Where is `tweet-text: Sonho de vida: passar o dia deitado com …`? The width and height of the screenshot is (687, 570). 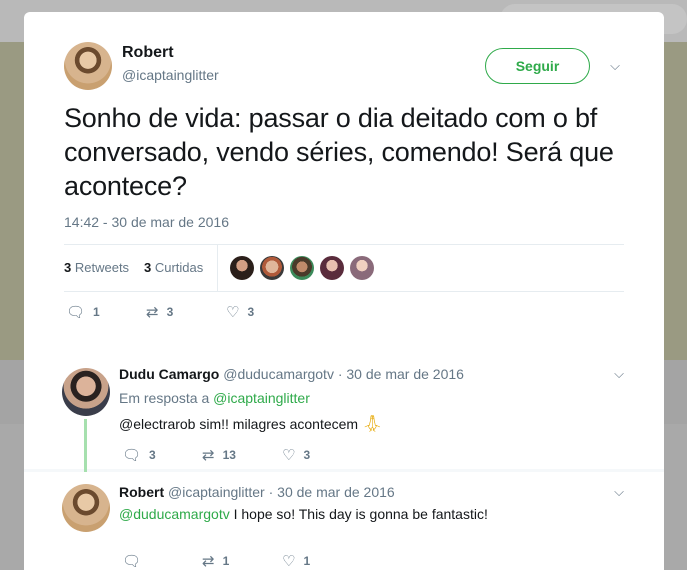 tweet-text: Sonho de vida: passar o dia deitado com … is located at coordinates (339, 152).